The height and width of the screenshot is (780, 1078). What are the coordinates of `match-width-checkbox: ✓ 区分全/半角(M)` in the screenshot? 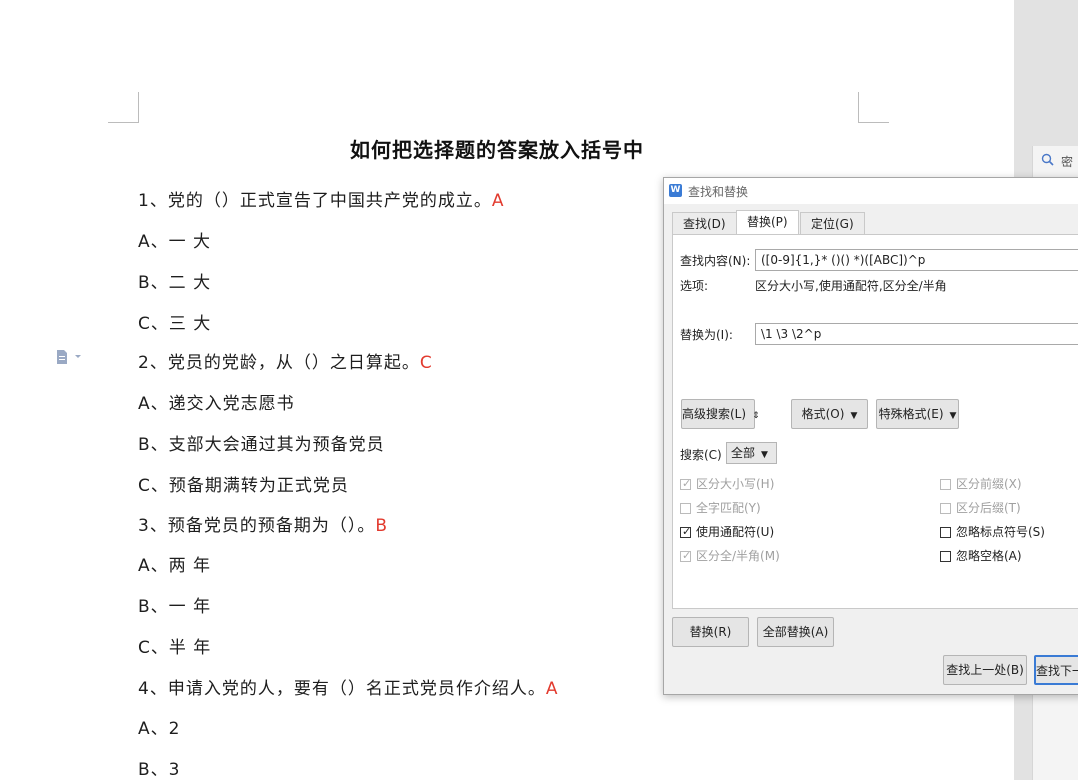 It's located at (730, 555).